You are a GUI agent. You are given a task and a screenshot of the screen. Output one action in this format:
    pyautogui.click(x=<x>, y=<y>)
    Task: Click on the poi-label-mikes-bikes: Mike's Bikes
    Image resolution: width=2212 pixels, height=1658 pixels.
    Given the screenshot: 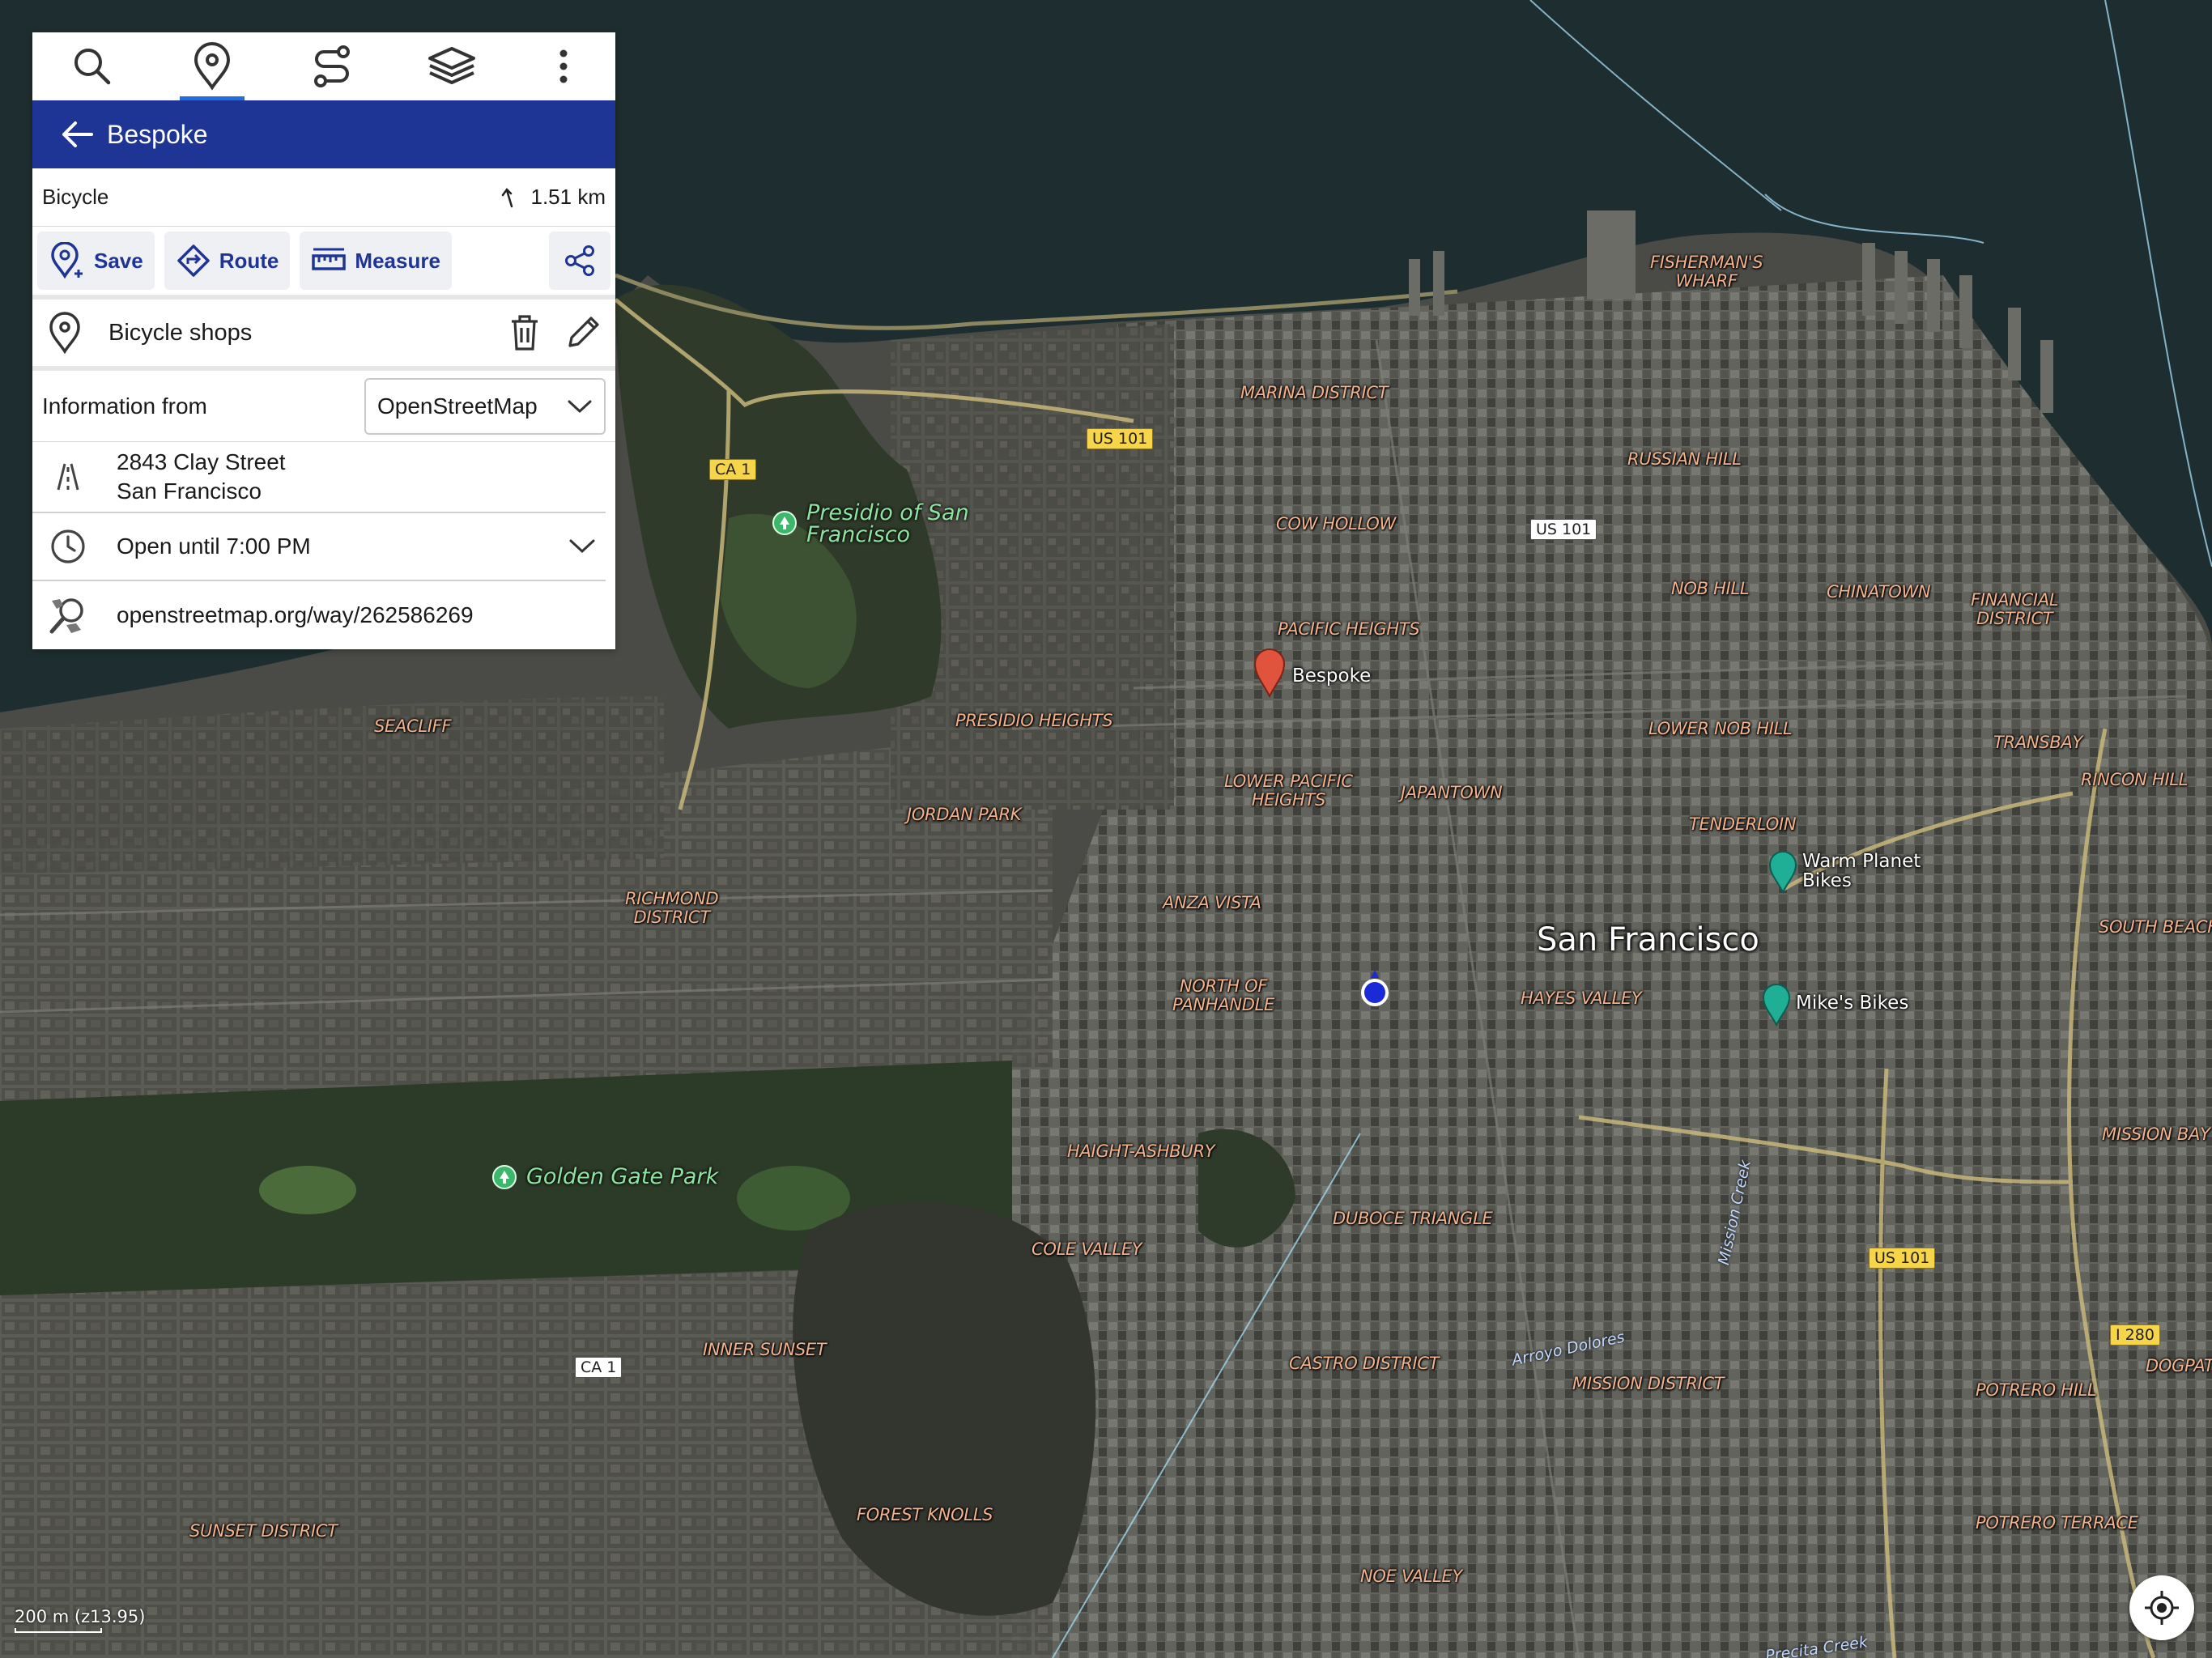 What is the action you would take?
    pyautogui.click(x=1853, y=1003)
    